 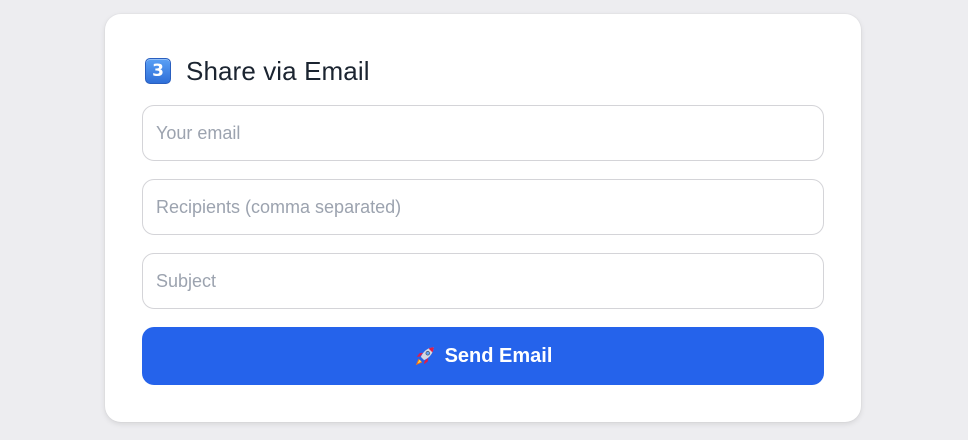 What do you see at coordinates (278, 70) in the screenshot?
I see `section-title: Share via Email` at bounding box center [278, 70].